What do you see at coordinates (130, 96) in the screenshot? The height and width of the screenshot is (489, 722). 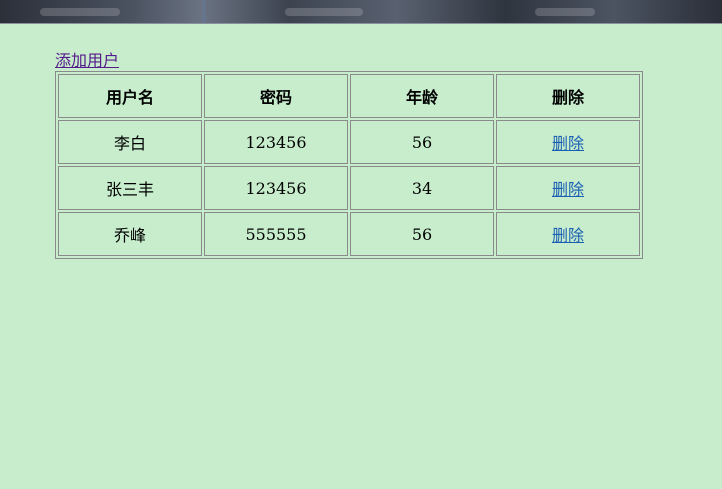 I see `column-header-username: 用户名` at bounding box center [130, 96].